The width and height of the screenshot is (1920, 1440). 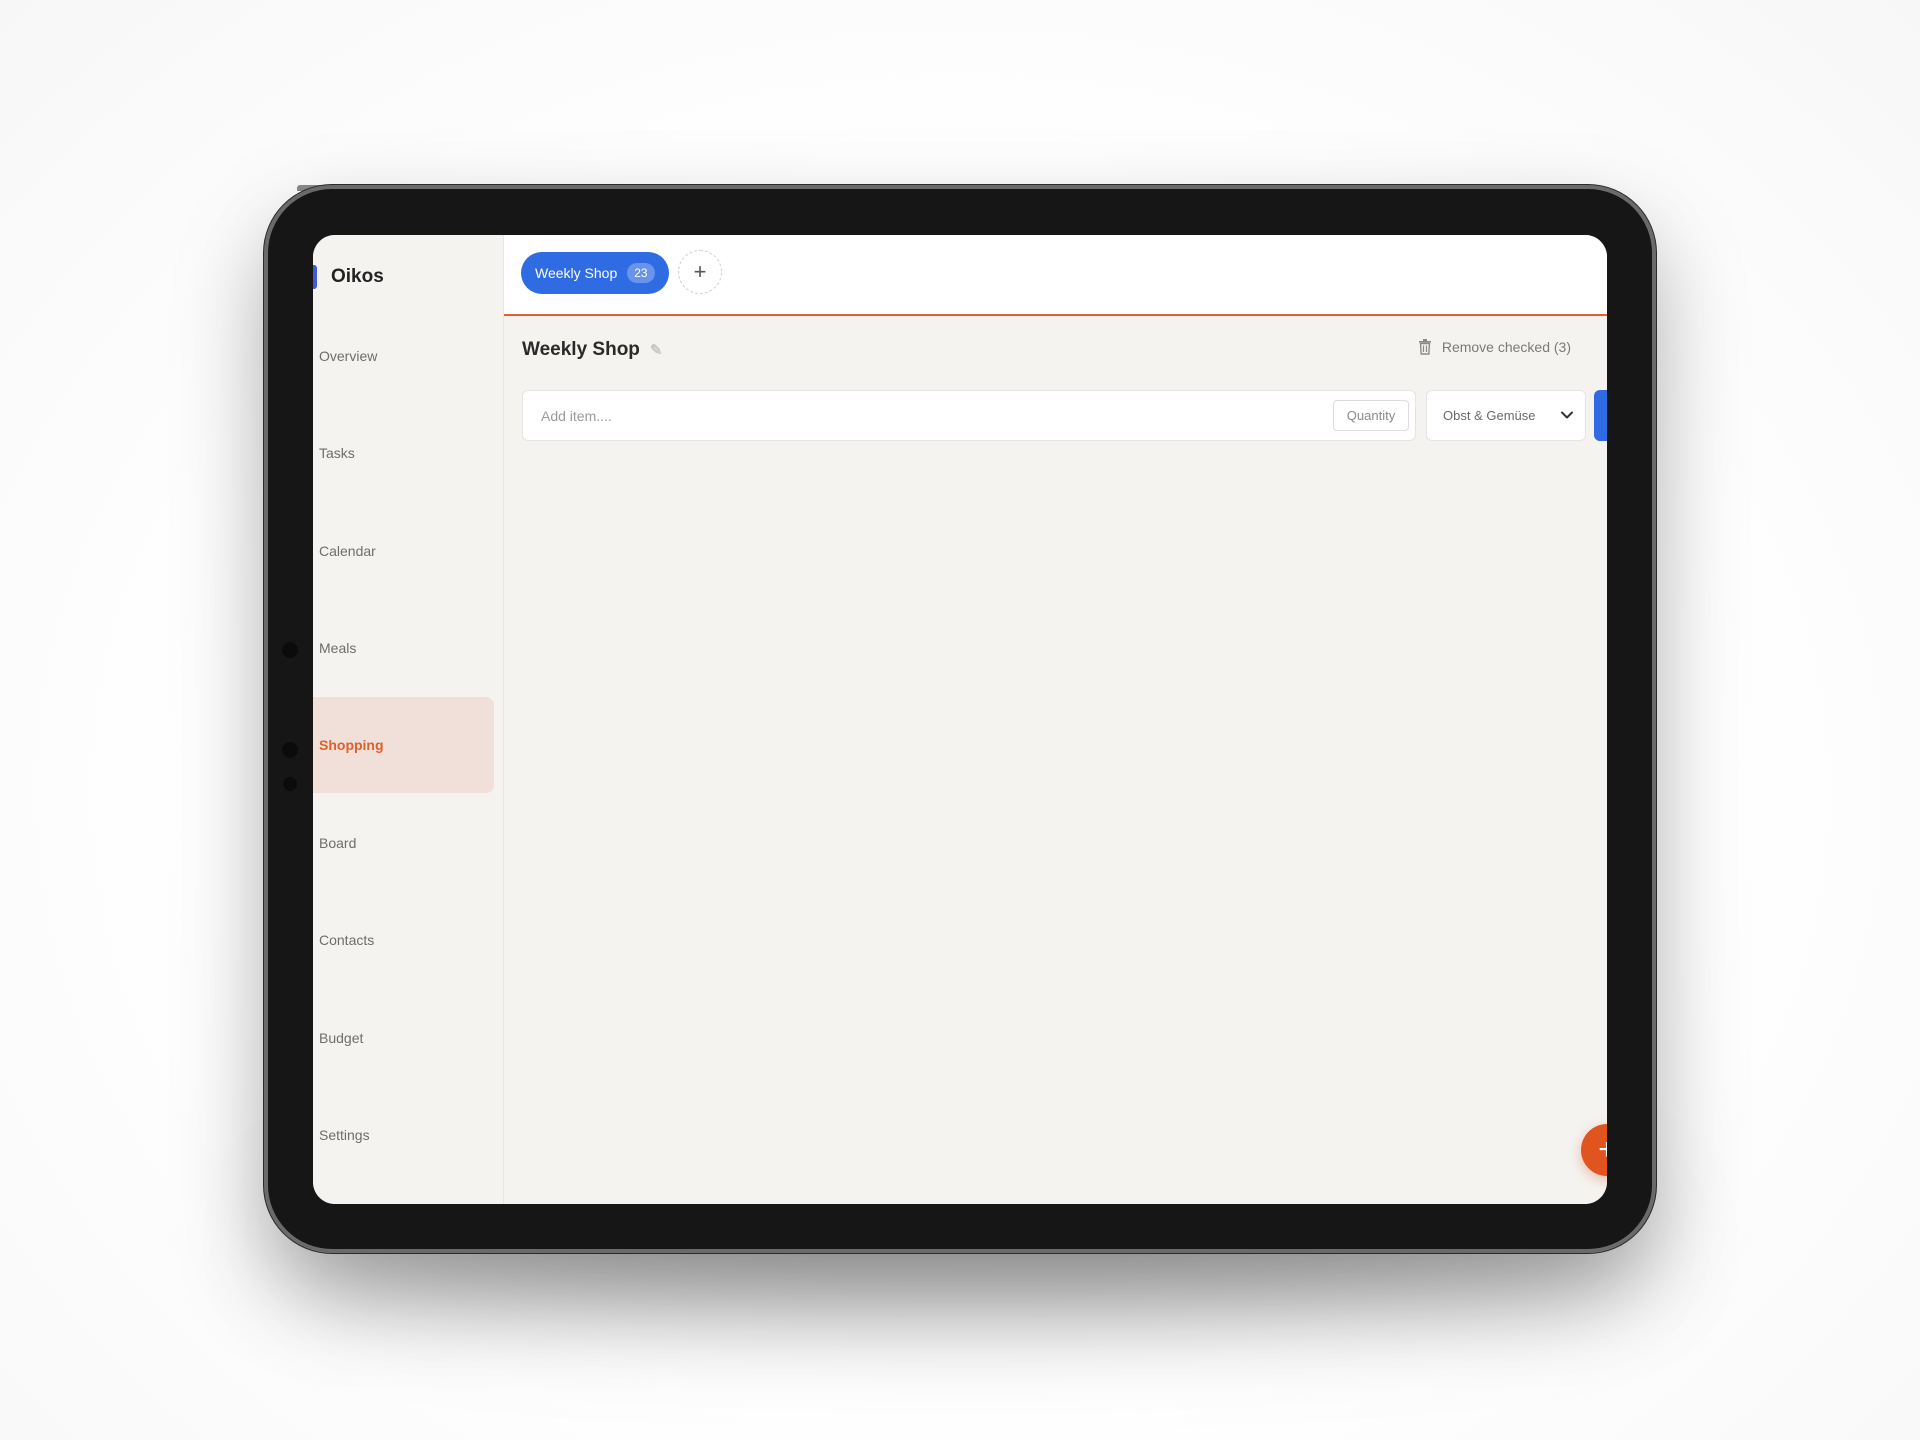 I want to click on list-tabs-bar: Weekly Shop 23 +, so click(x=1055, y=275).